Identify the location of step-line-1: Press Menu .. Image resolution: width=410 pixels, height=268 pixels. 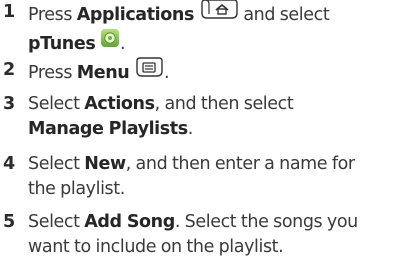
(218, 72).